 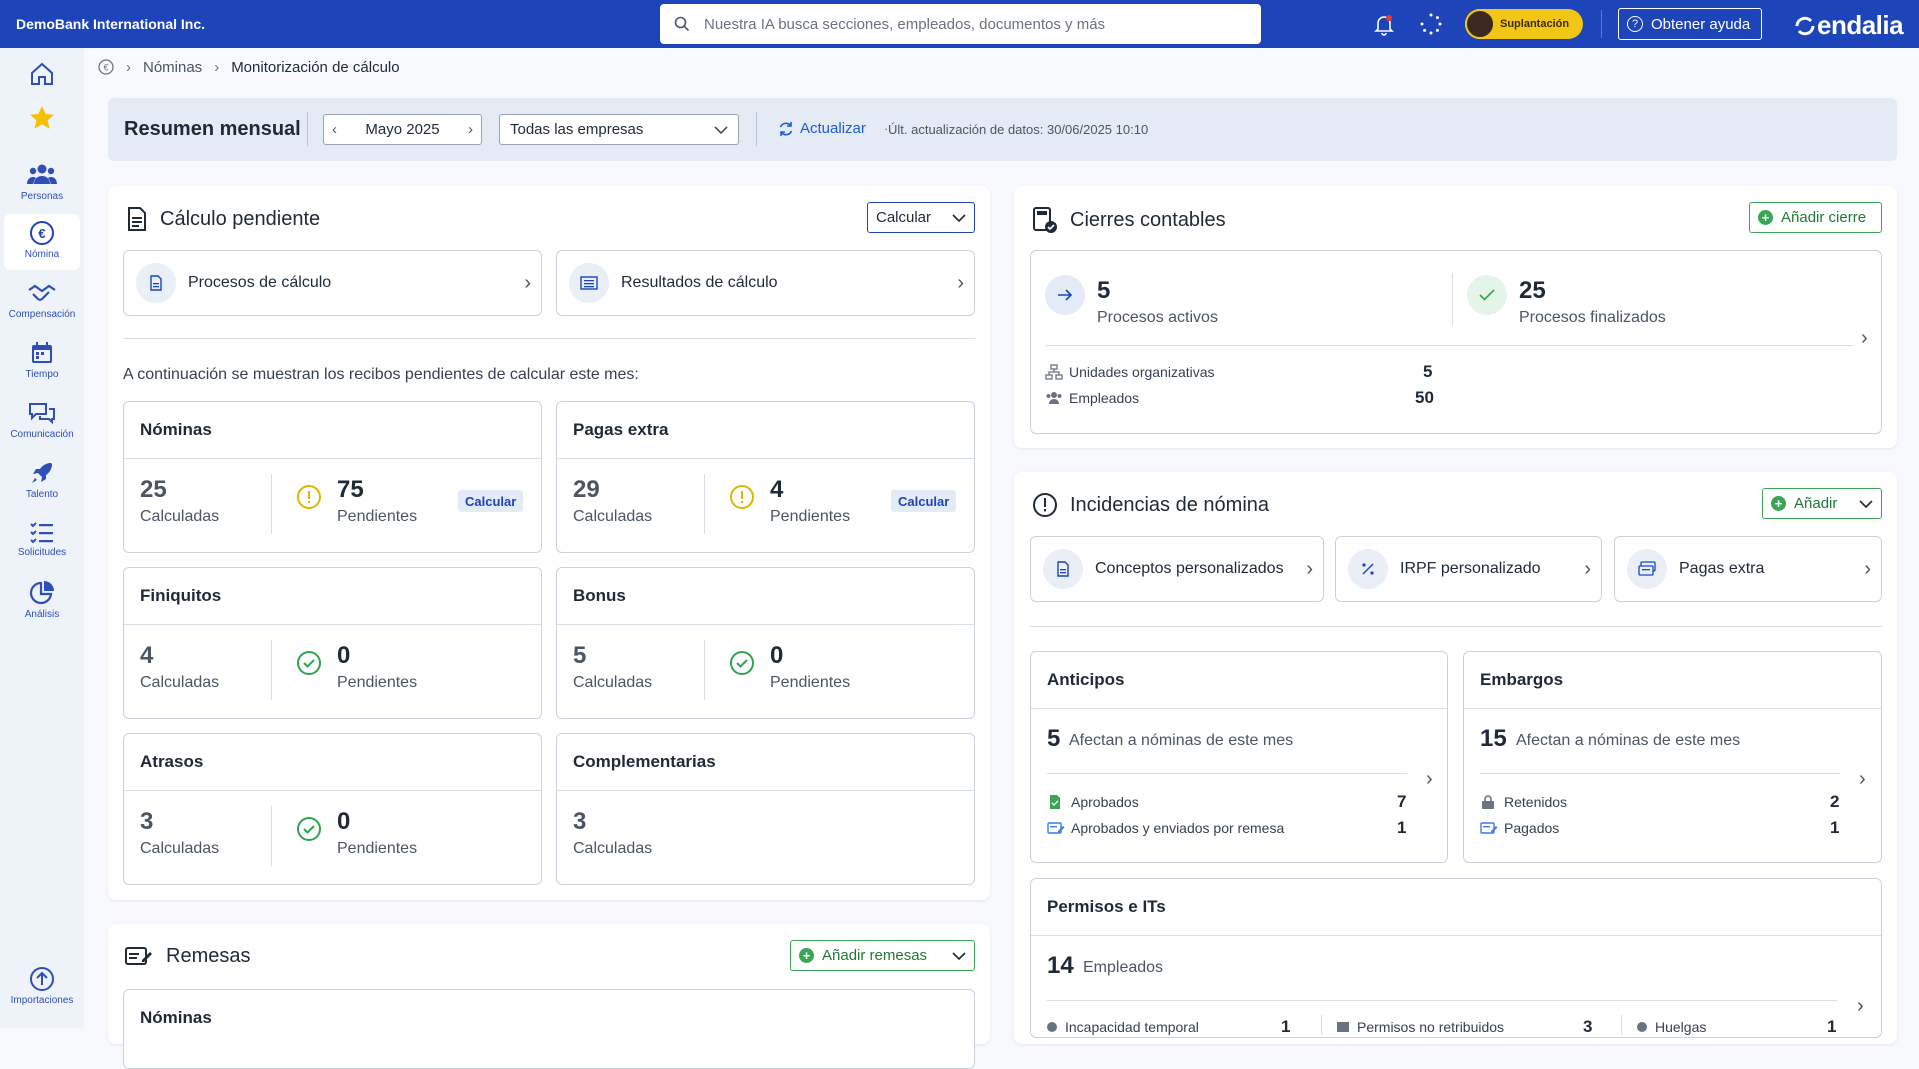 I want to click on bonus-box: Bonus 5 Calculadas 0 Pendientes, so click(x=765, y=643).